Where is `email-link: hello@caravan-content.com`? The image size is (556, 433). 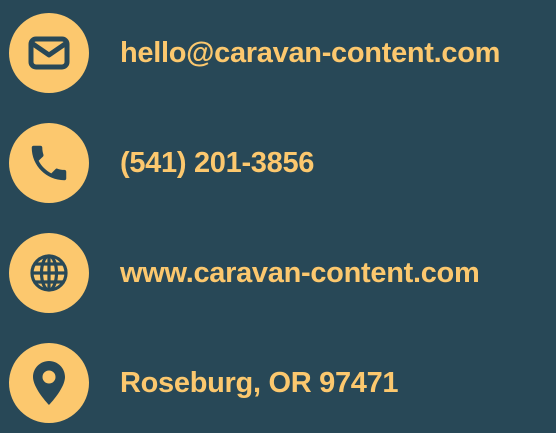
email-link: hello@caravan-content.com is located at coordinates (310, 53).